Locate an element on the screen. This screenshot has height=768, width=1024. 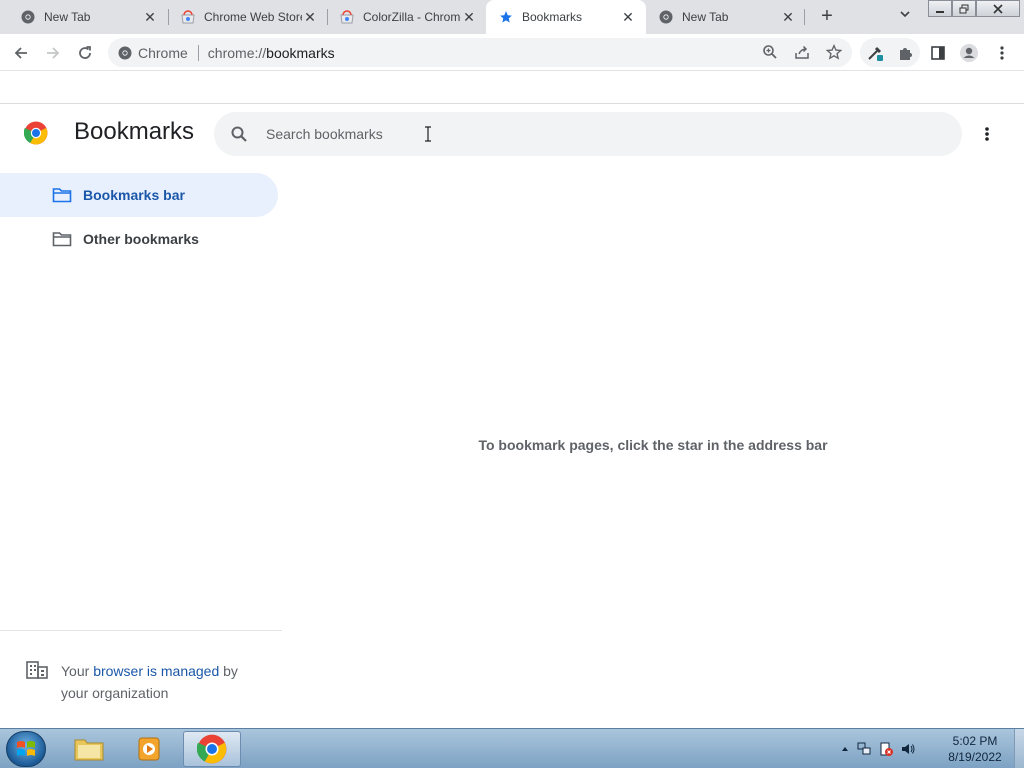
extensions-button is located at coordinates (906, 53).